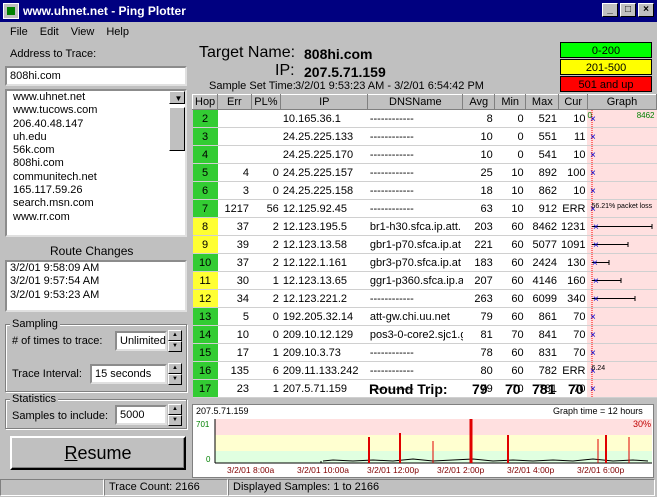  I want to click on resume-button: Resume, so click(98, 453).